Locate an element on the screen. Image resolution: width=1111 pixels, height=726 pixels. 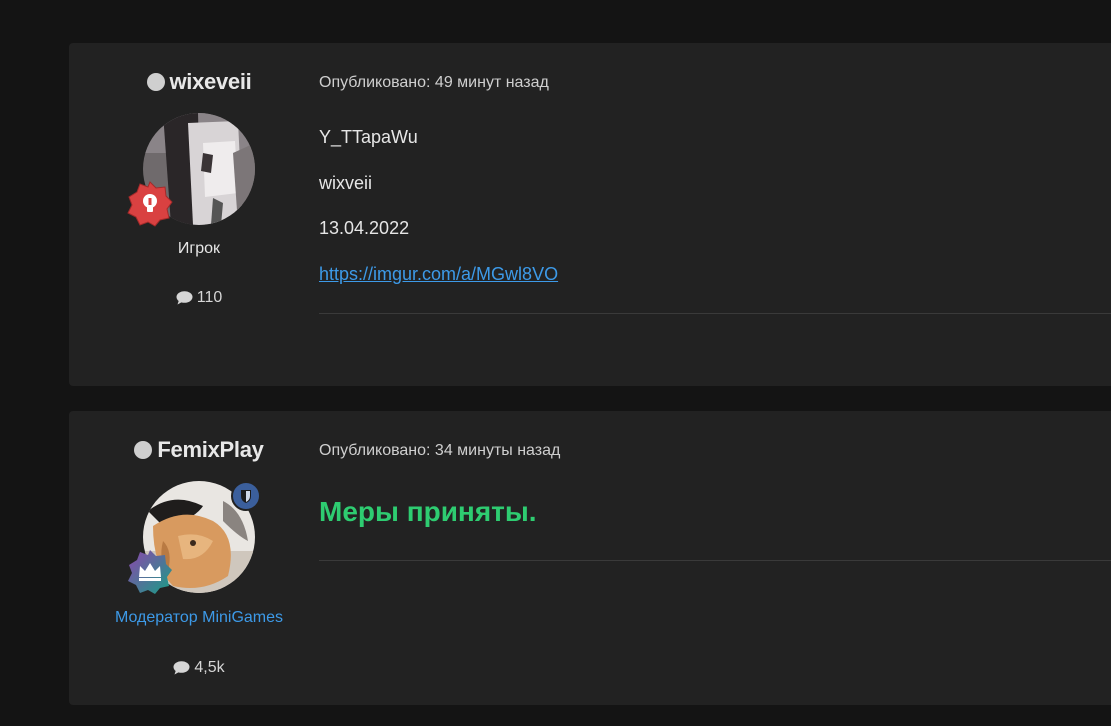
author-name-row: wixeveii is located at coordinates (199, 82).